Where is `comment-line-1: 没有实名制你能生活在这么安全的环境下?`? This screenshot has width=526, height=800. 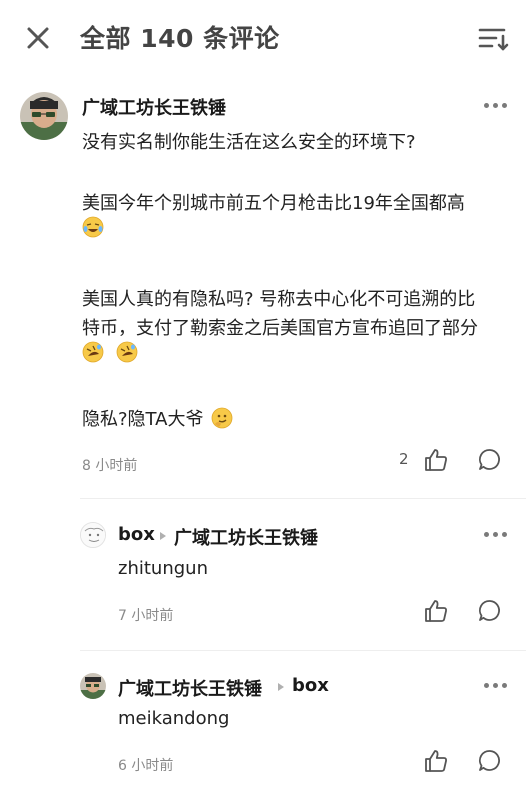
comment-line-1: 没有实名制你能生活在这么安全的环境下? is located at coordinates (249, 142).